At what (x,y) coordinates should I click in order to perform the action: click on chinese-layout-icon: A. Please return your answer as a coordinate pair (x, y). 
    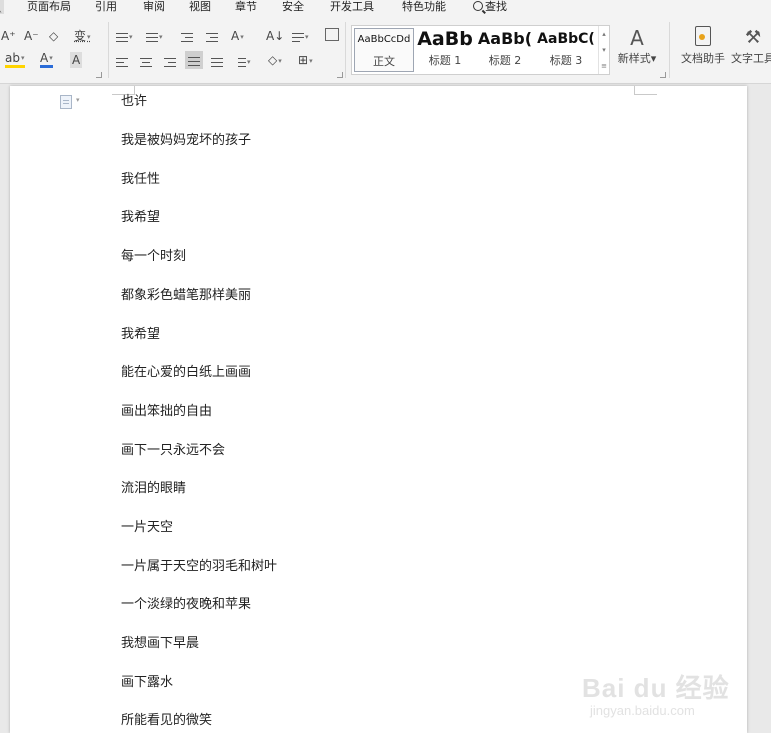
    Looking at the image, I should click on (235, 36).